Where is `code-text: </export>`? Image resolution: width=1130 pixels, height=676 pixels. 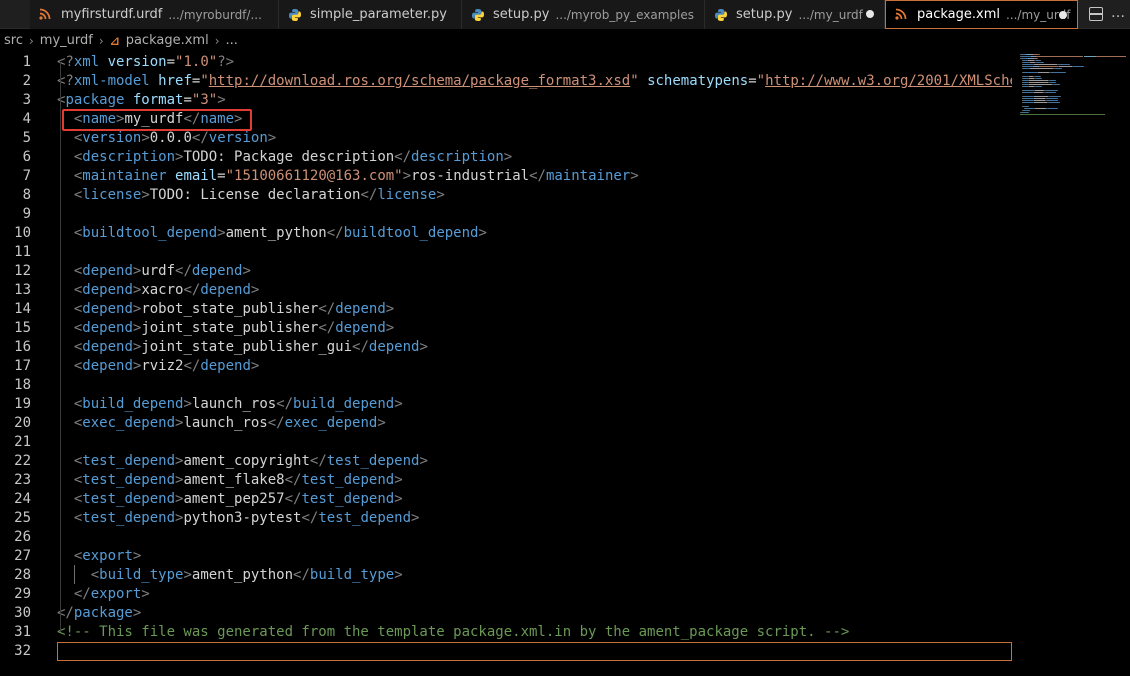
code-text: </export> is located at coordinates (111, 594).